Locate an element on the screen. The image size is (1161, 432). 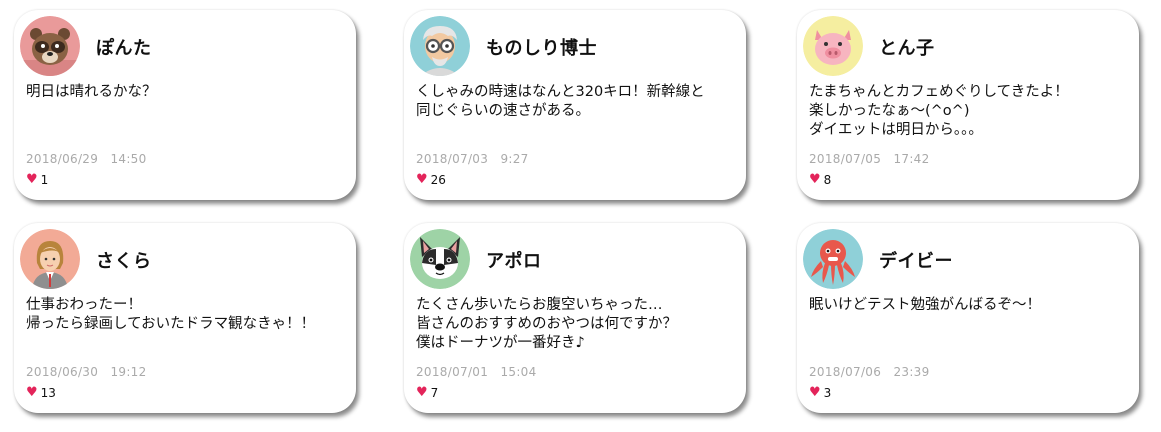
like-button: ♥ 1 is located at coordinates (37, 180).